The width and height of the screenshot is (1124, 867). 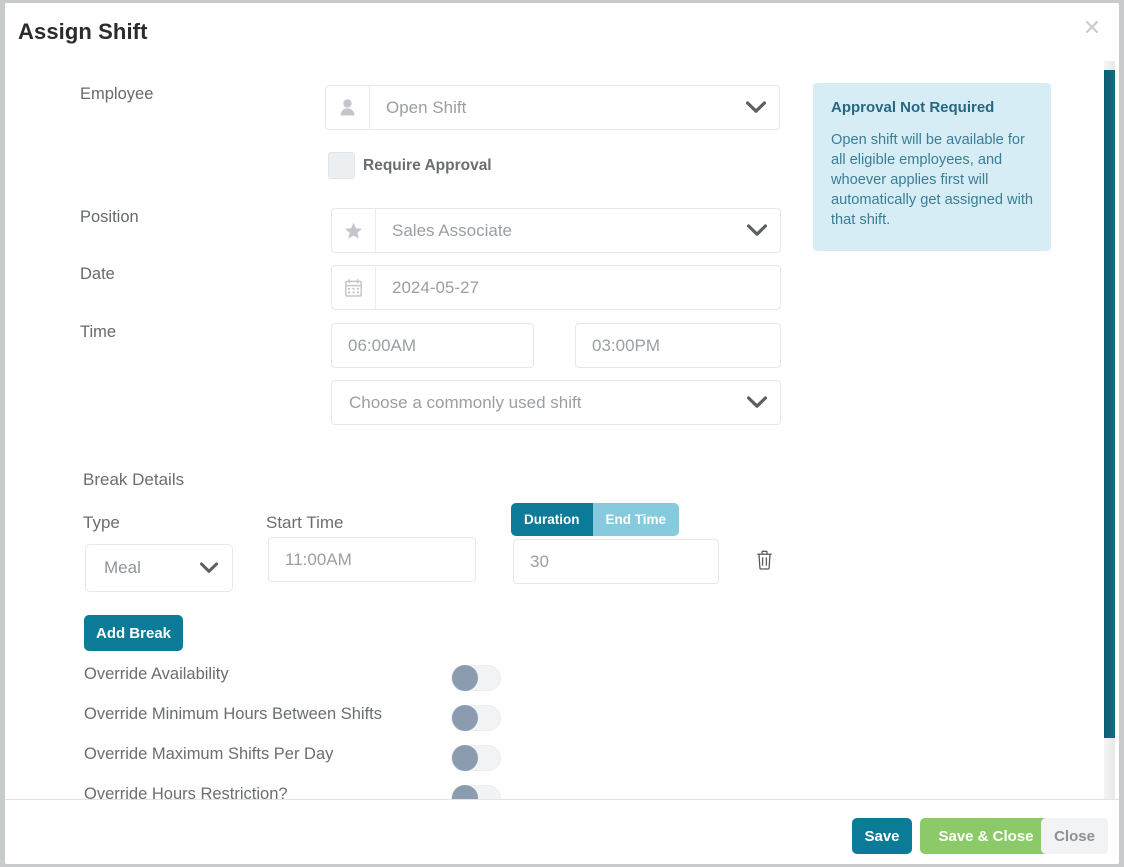 I want to click on employee-select: Open Shift, so click(x=552, y=107).